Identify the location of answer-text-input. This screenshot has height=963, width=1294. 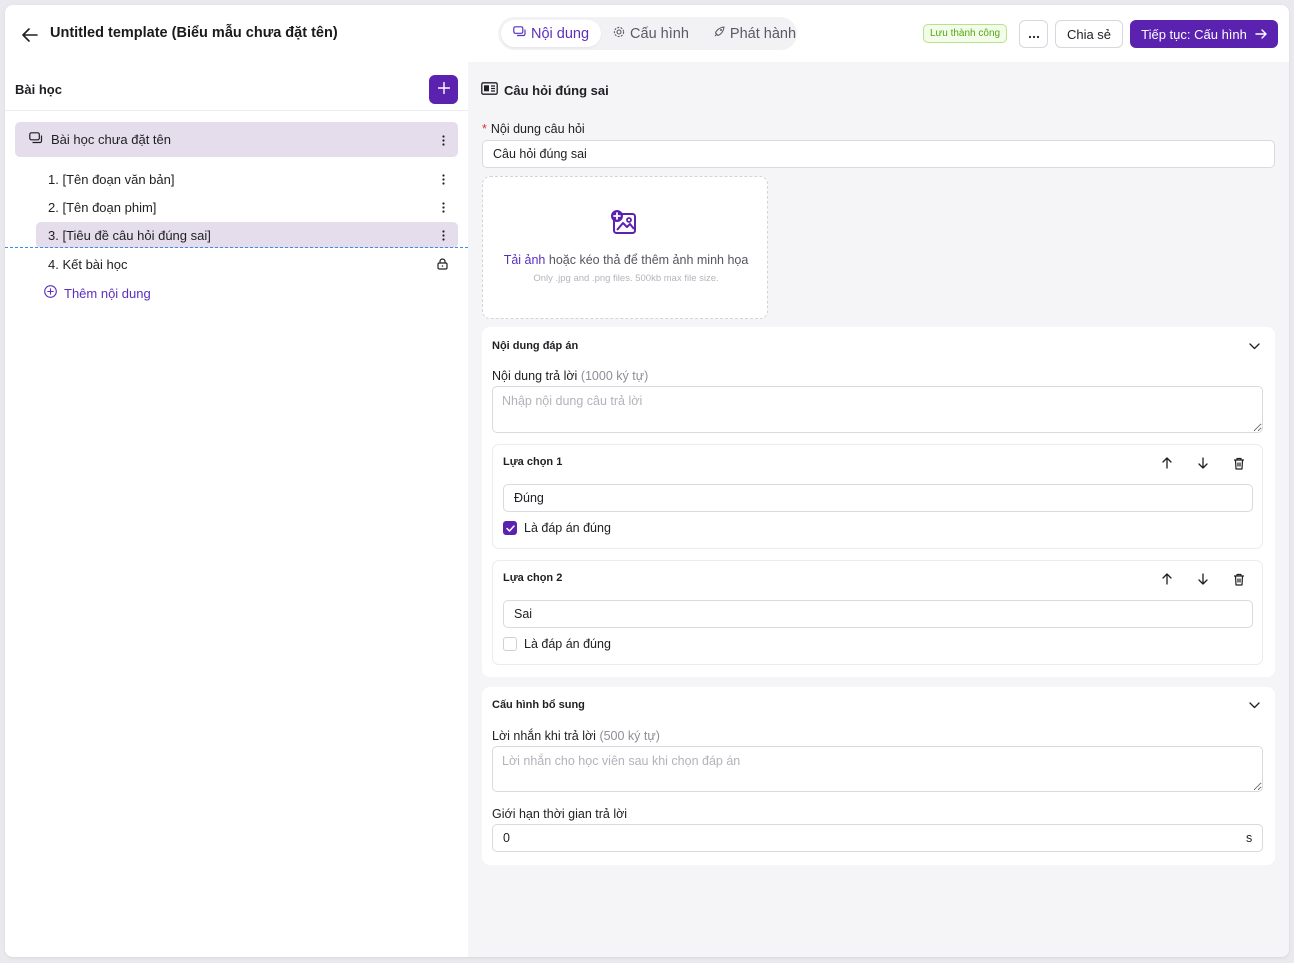
(877, 409).